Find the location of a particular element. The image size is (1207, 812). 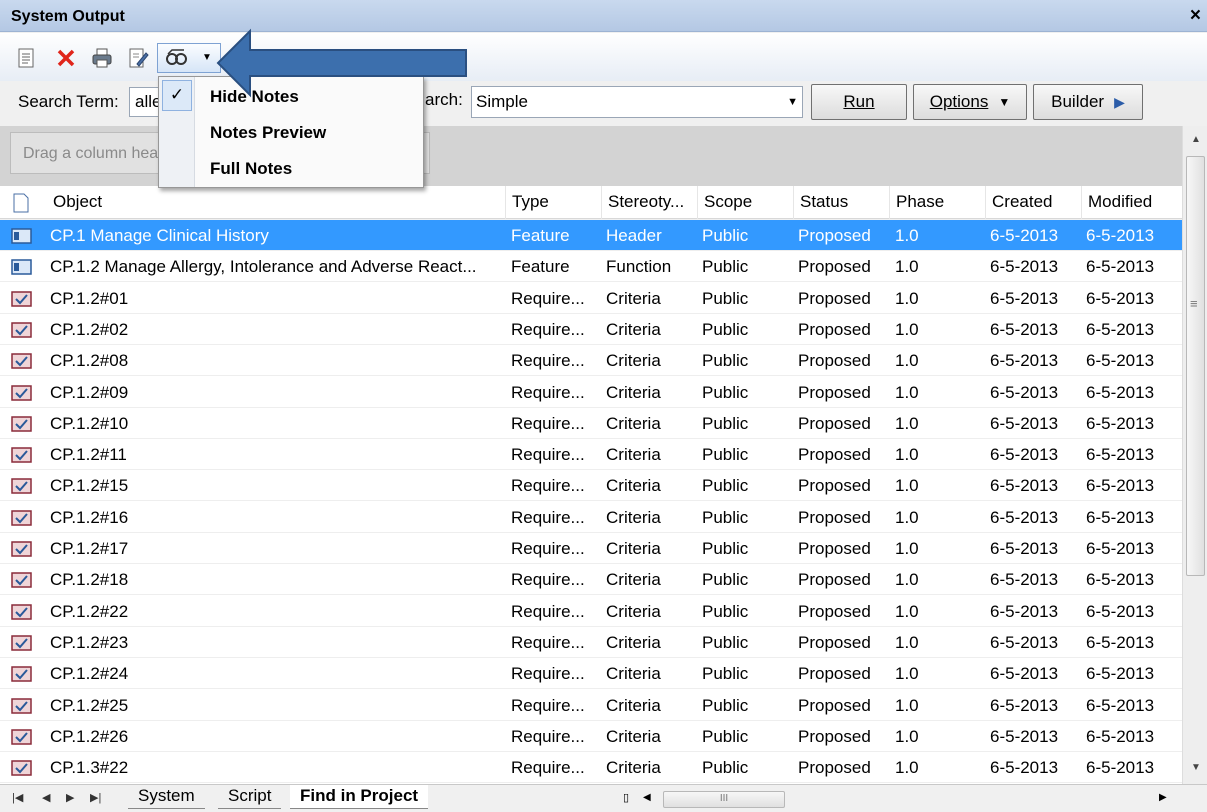

delete-icon is located at coordinates (66, 58).